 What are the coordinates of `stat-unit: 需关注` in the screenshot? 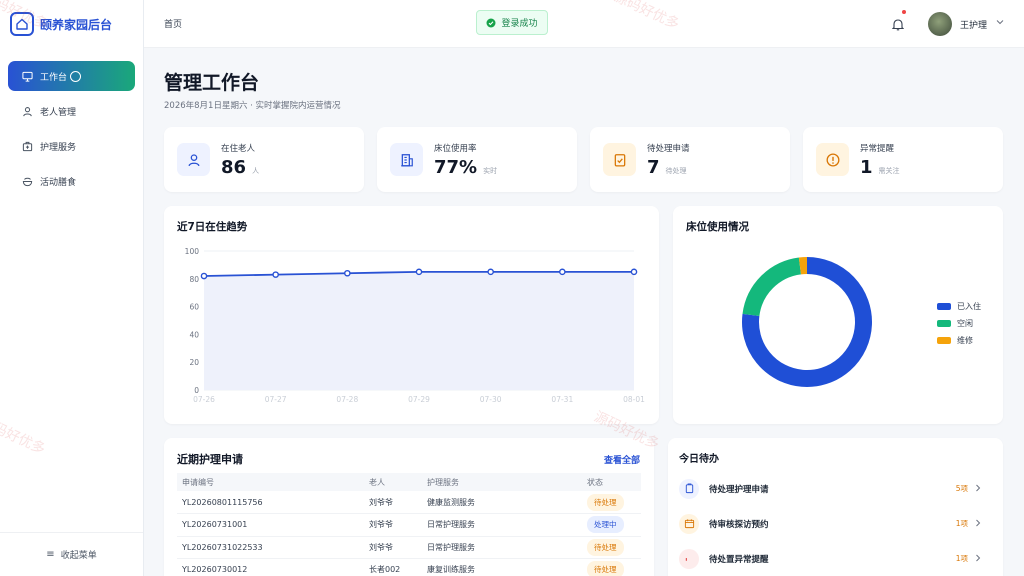 It's located at (889, 171).